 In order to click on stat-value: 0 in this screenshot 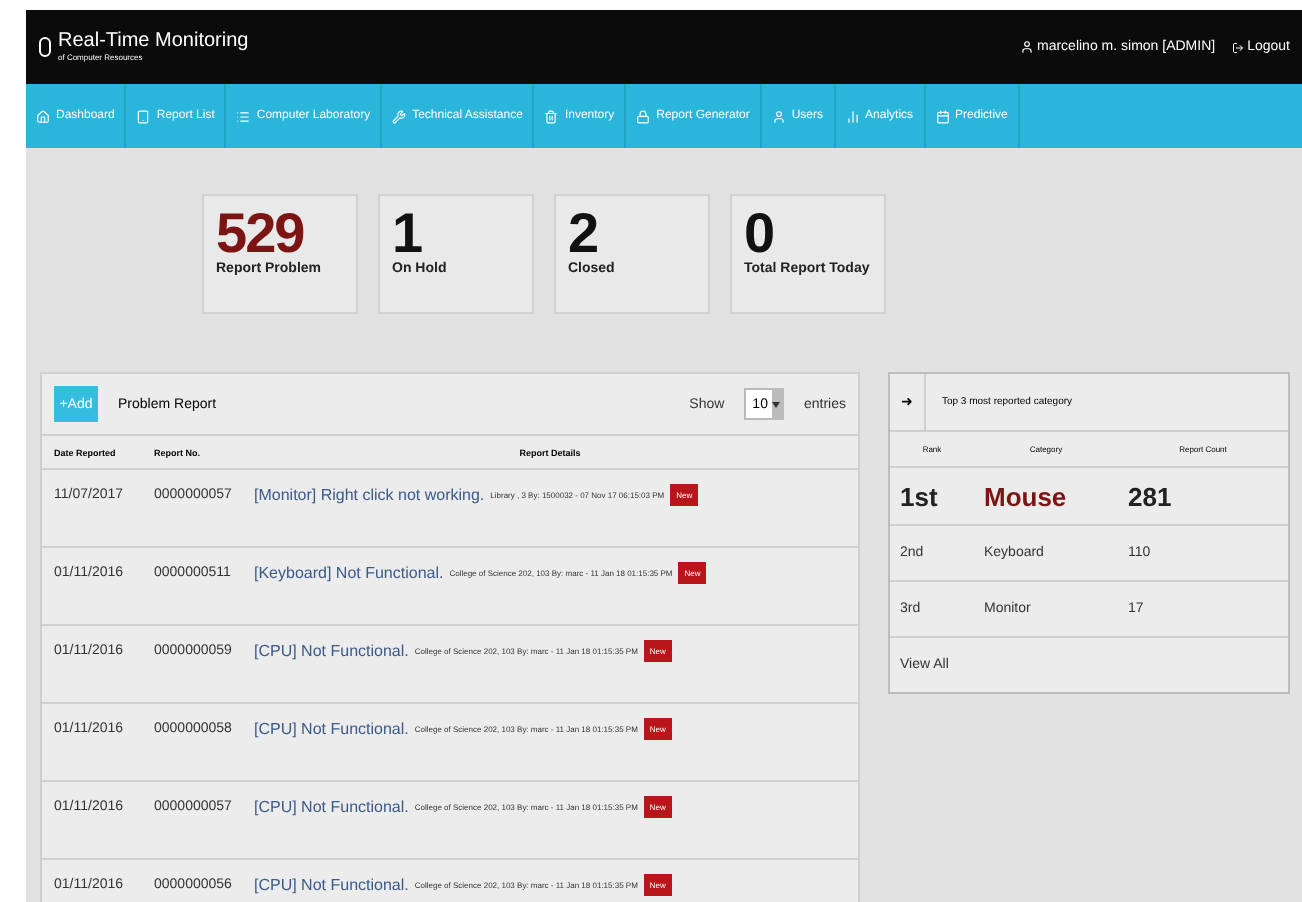, I will do `click(759, 233)`.